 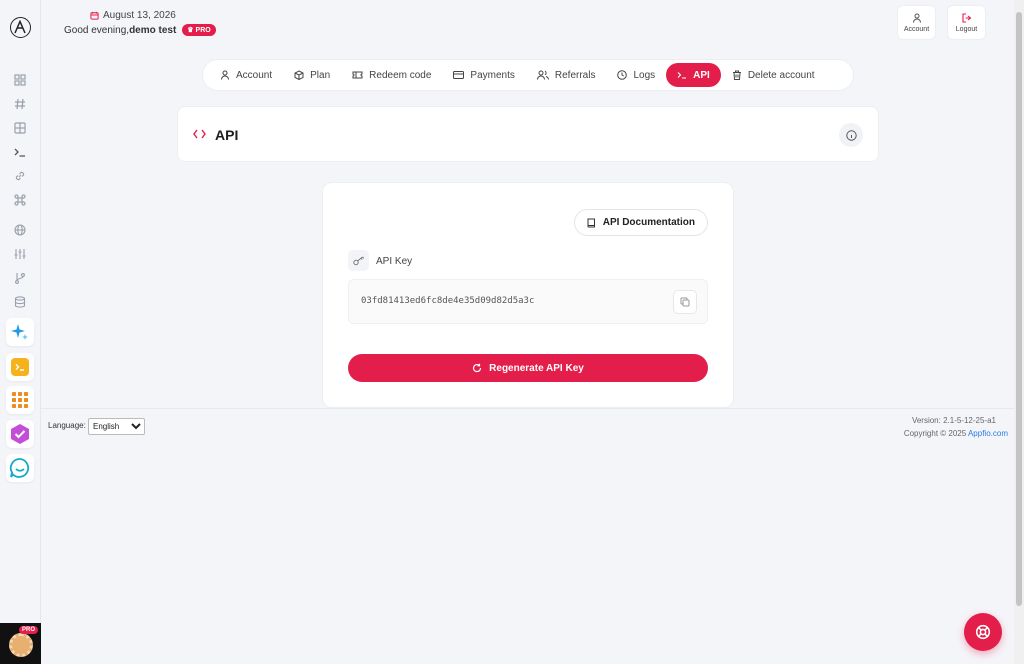 What do you see at coordinates (591, 222) in the screenshot?
I see `book-icon` at bounding box center [591, 222].